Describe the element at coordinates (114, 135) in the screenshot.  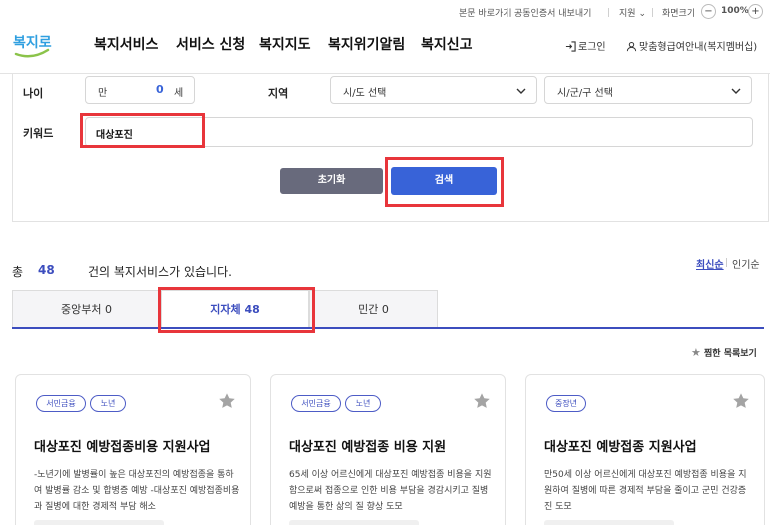
I see `keyword-value: 대상포진` at that location.